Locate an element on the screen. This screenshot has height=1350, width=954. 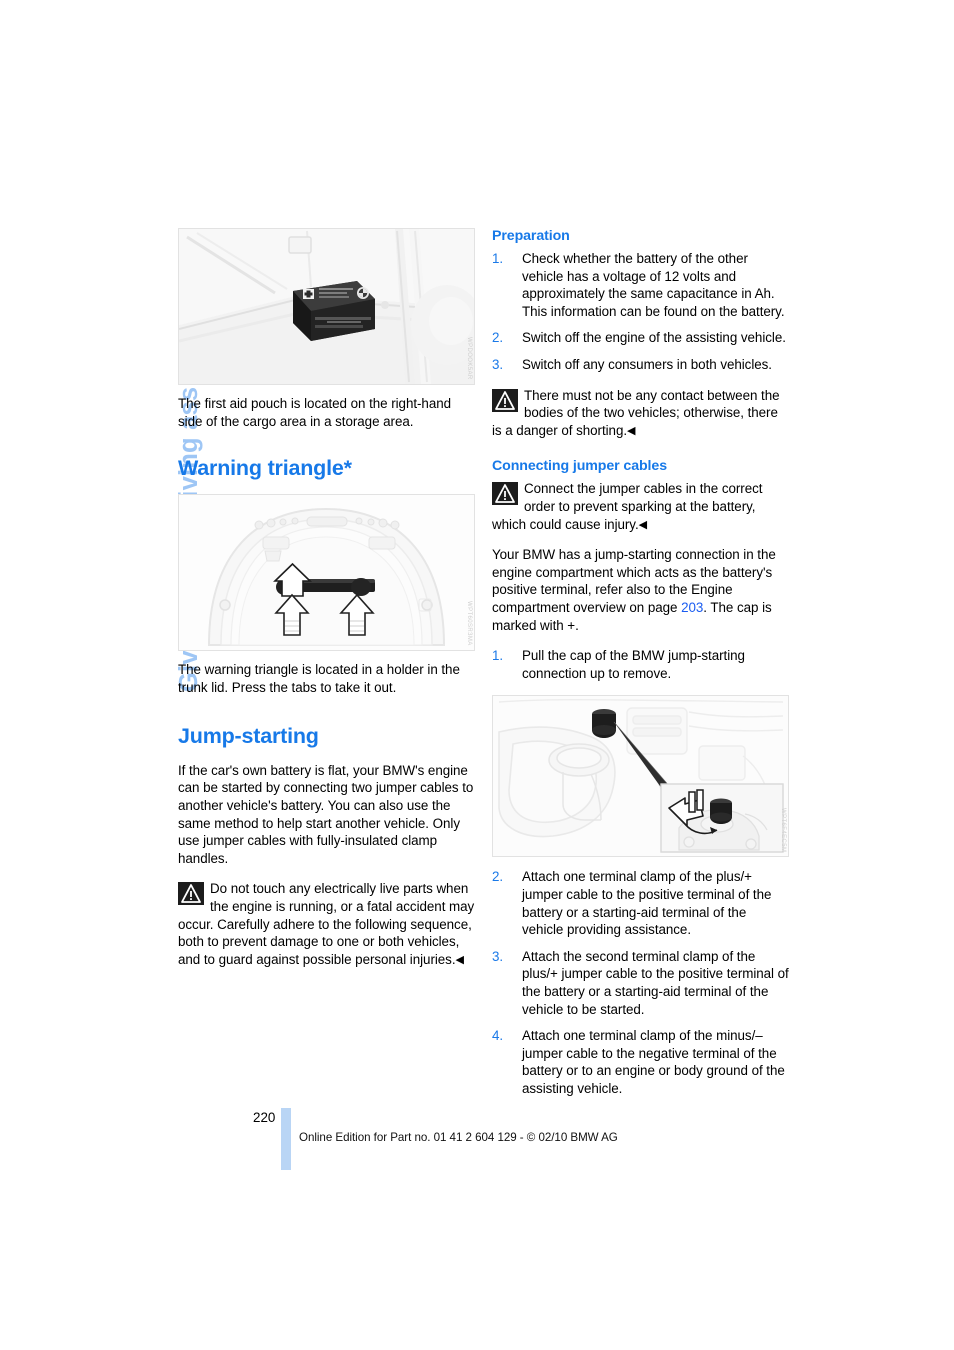
first-aid-pouch-illustration is located at coordinates (326, 306).